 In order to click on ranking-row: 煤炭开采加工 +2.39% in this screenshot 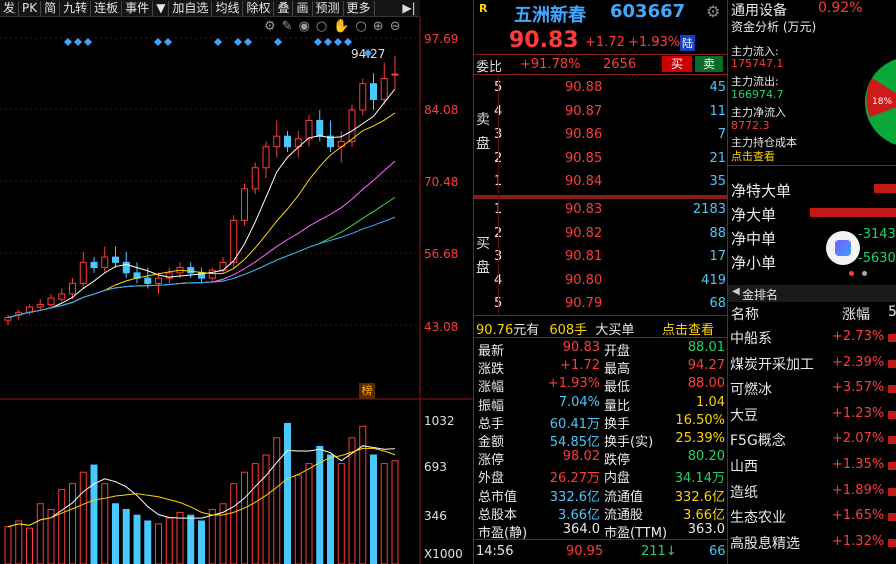, I will do `click(812, 365)`.